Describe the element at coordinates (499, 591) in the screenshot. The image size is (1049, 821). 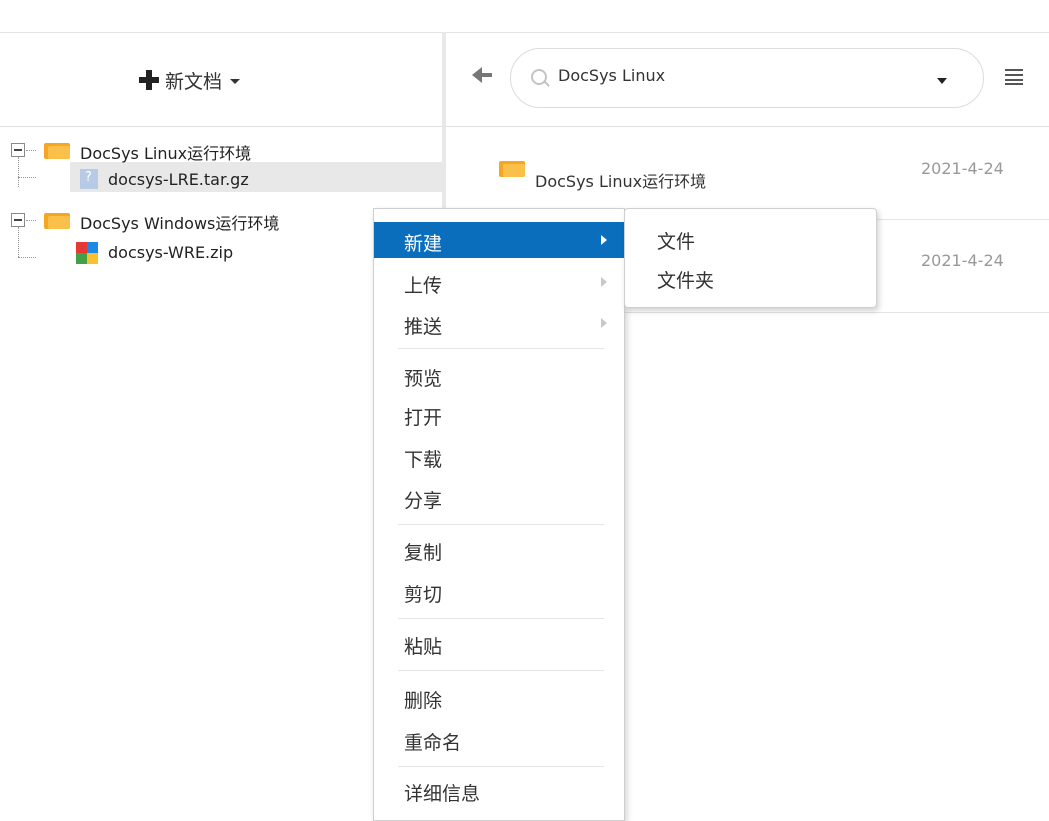
I see `menu-item-cut: 剪切` at that location.